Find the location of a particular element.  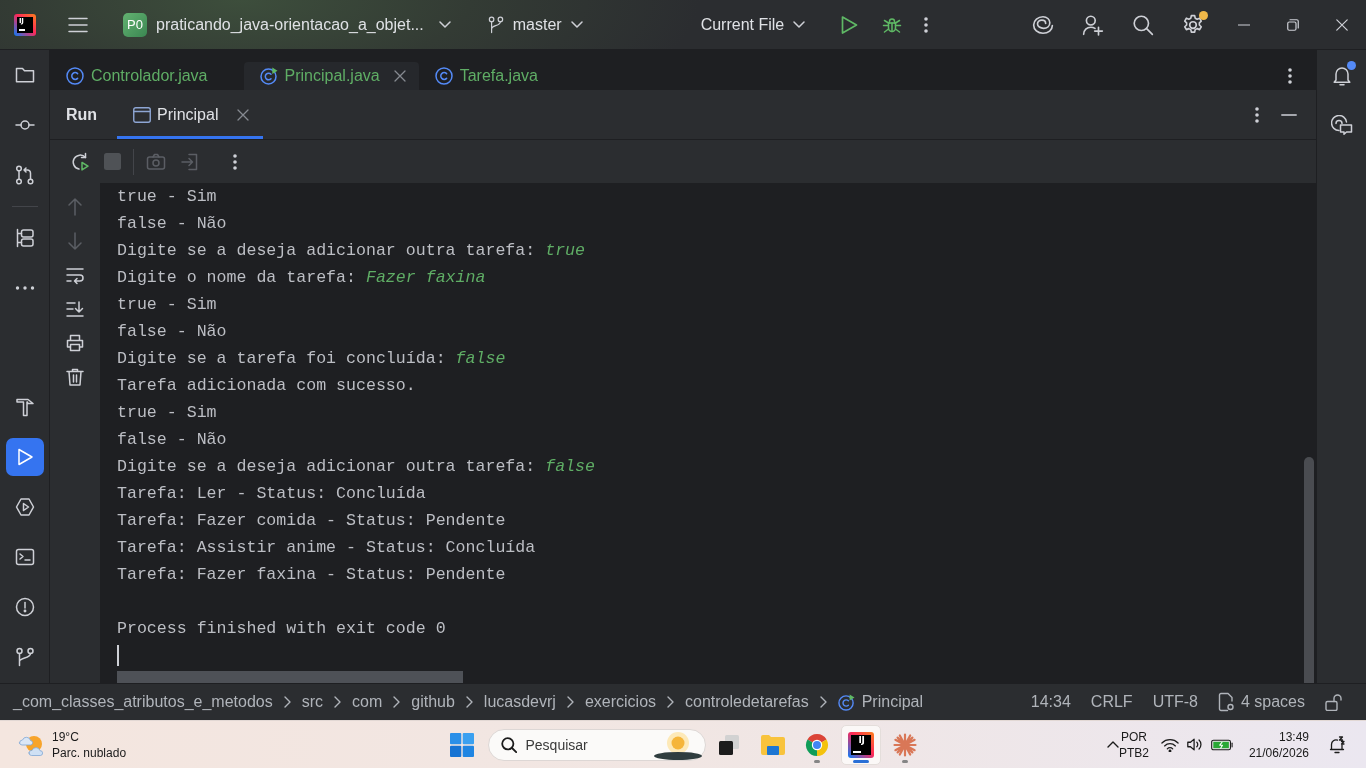

breadcrumb-item: github is located at coordinates (433, 702).